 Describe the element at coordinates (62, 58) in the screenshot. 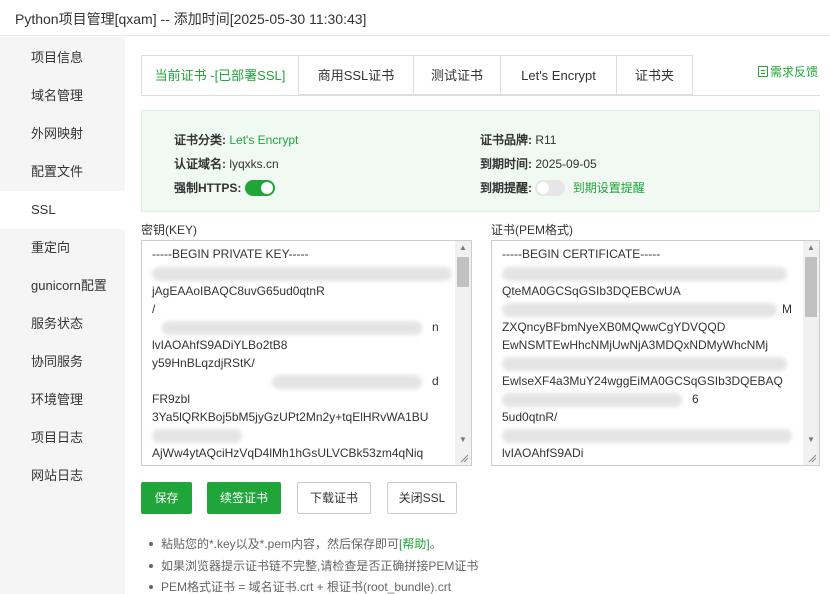

I see `sidebar-item-project-info: 项目信息` at that location.